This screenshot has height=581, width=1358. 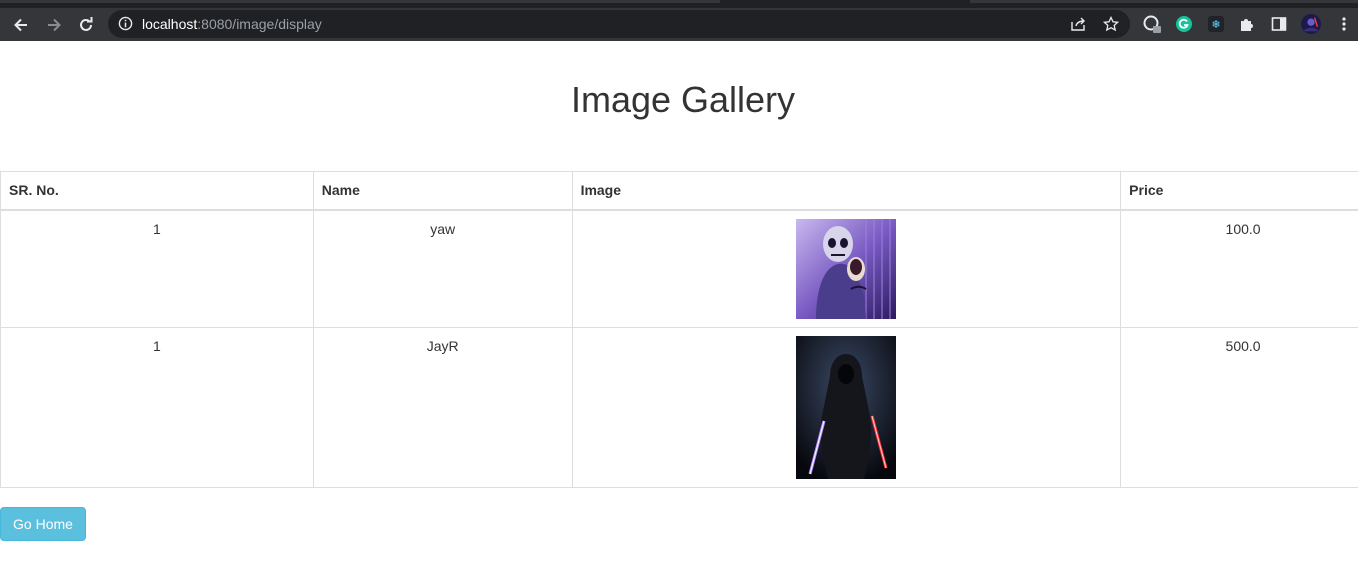 I want to click on cell-name: yaw, so click(x=442, y=268).